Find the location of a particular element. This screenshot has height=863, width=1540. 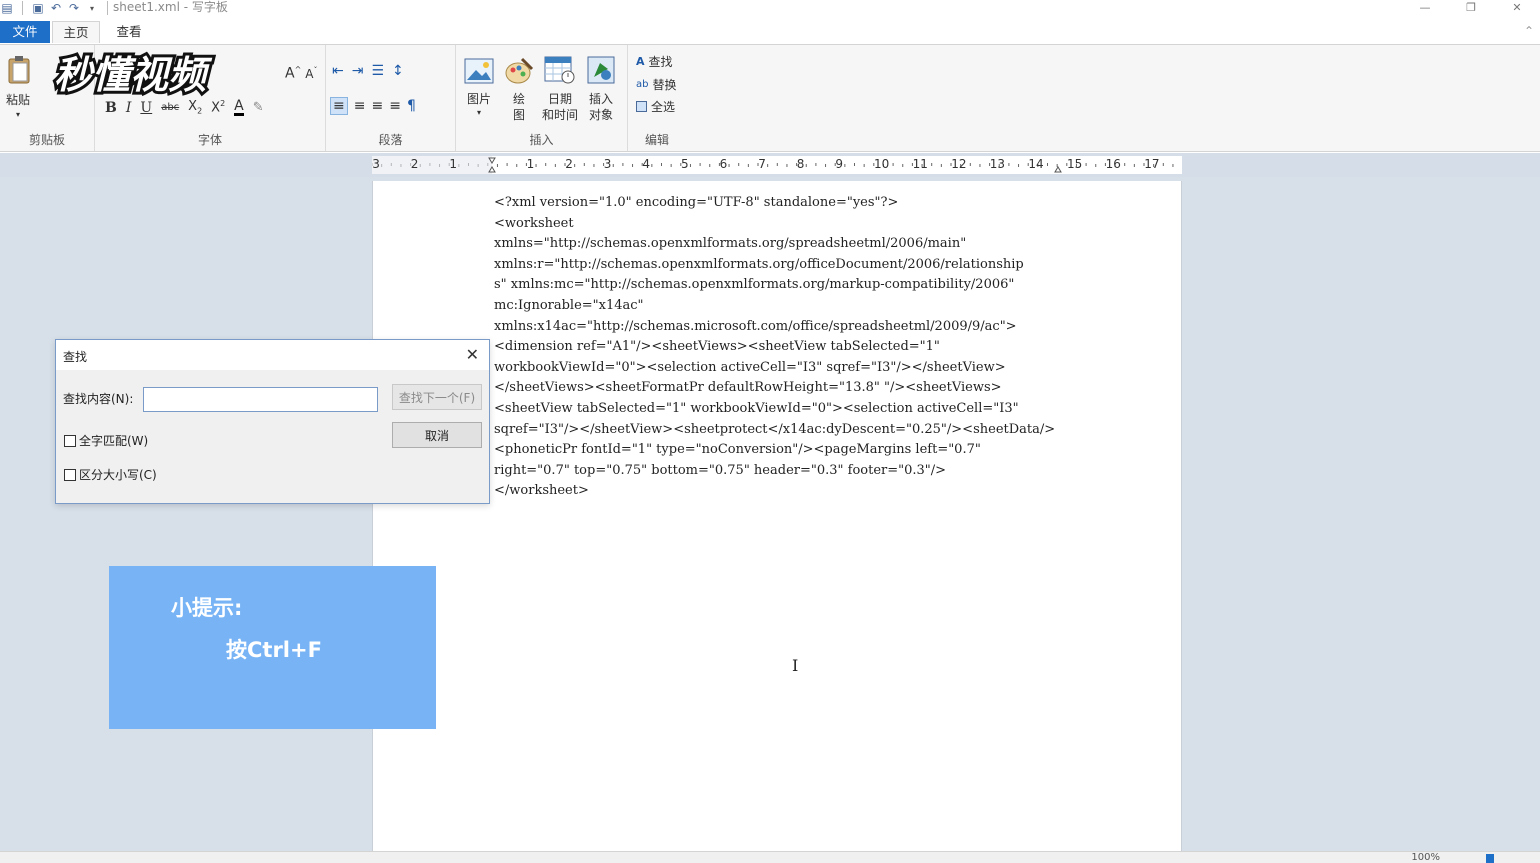

group-label-clipboard: 剪贴板 is located at coordinates (46, 140).